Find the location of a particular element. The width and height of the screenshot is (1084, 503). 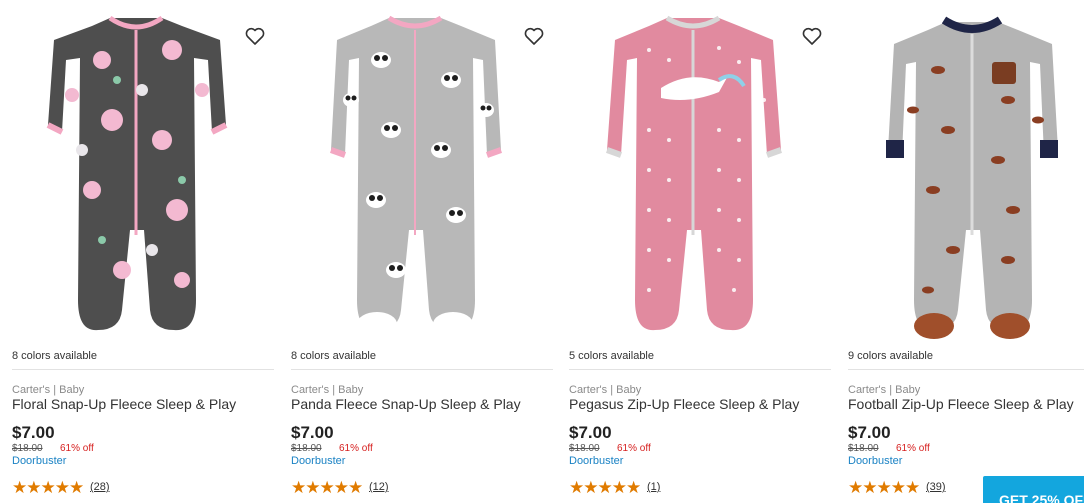

product-title: Pegasus Zip-Up Fleece Sleep & Play is located at coordinates (684, 404).